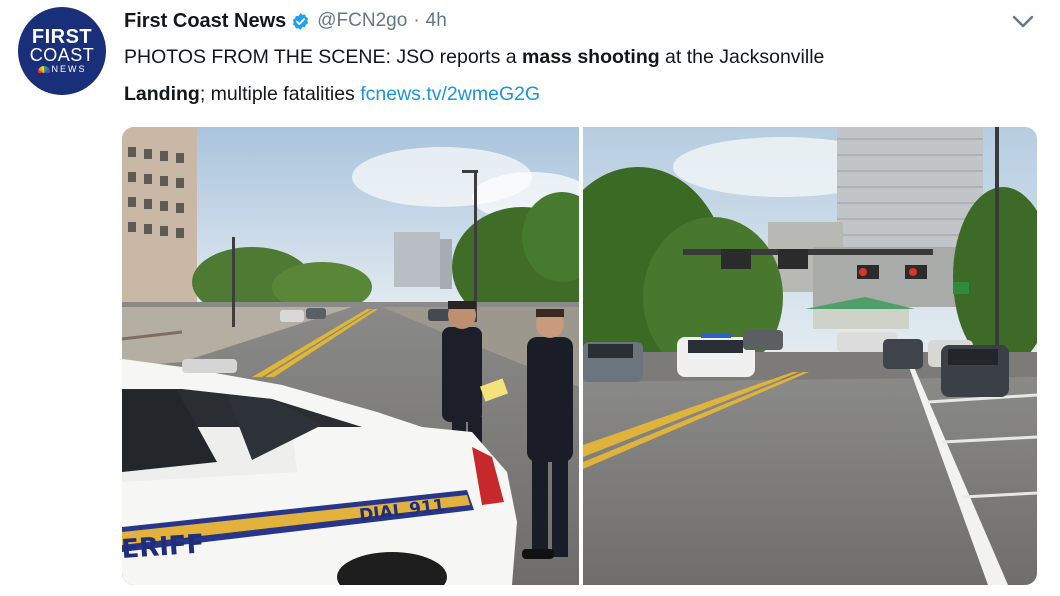 This screenshot has width=1060, height=596. Describe the element at coordinates (62, 36) in the screenshot. I see `avatar-line-1: FIRST` at that location.